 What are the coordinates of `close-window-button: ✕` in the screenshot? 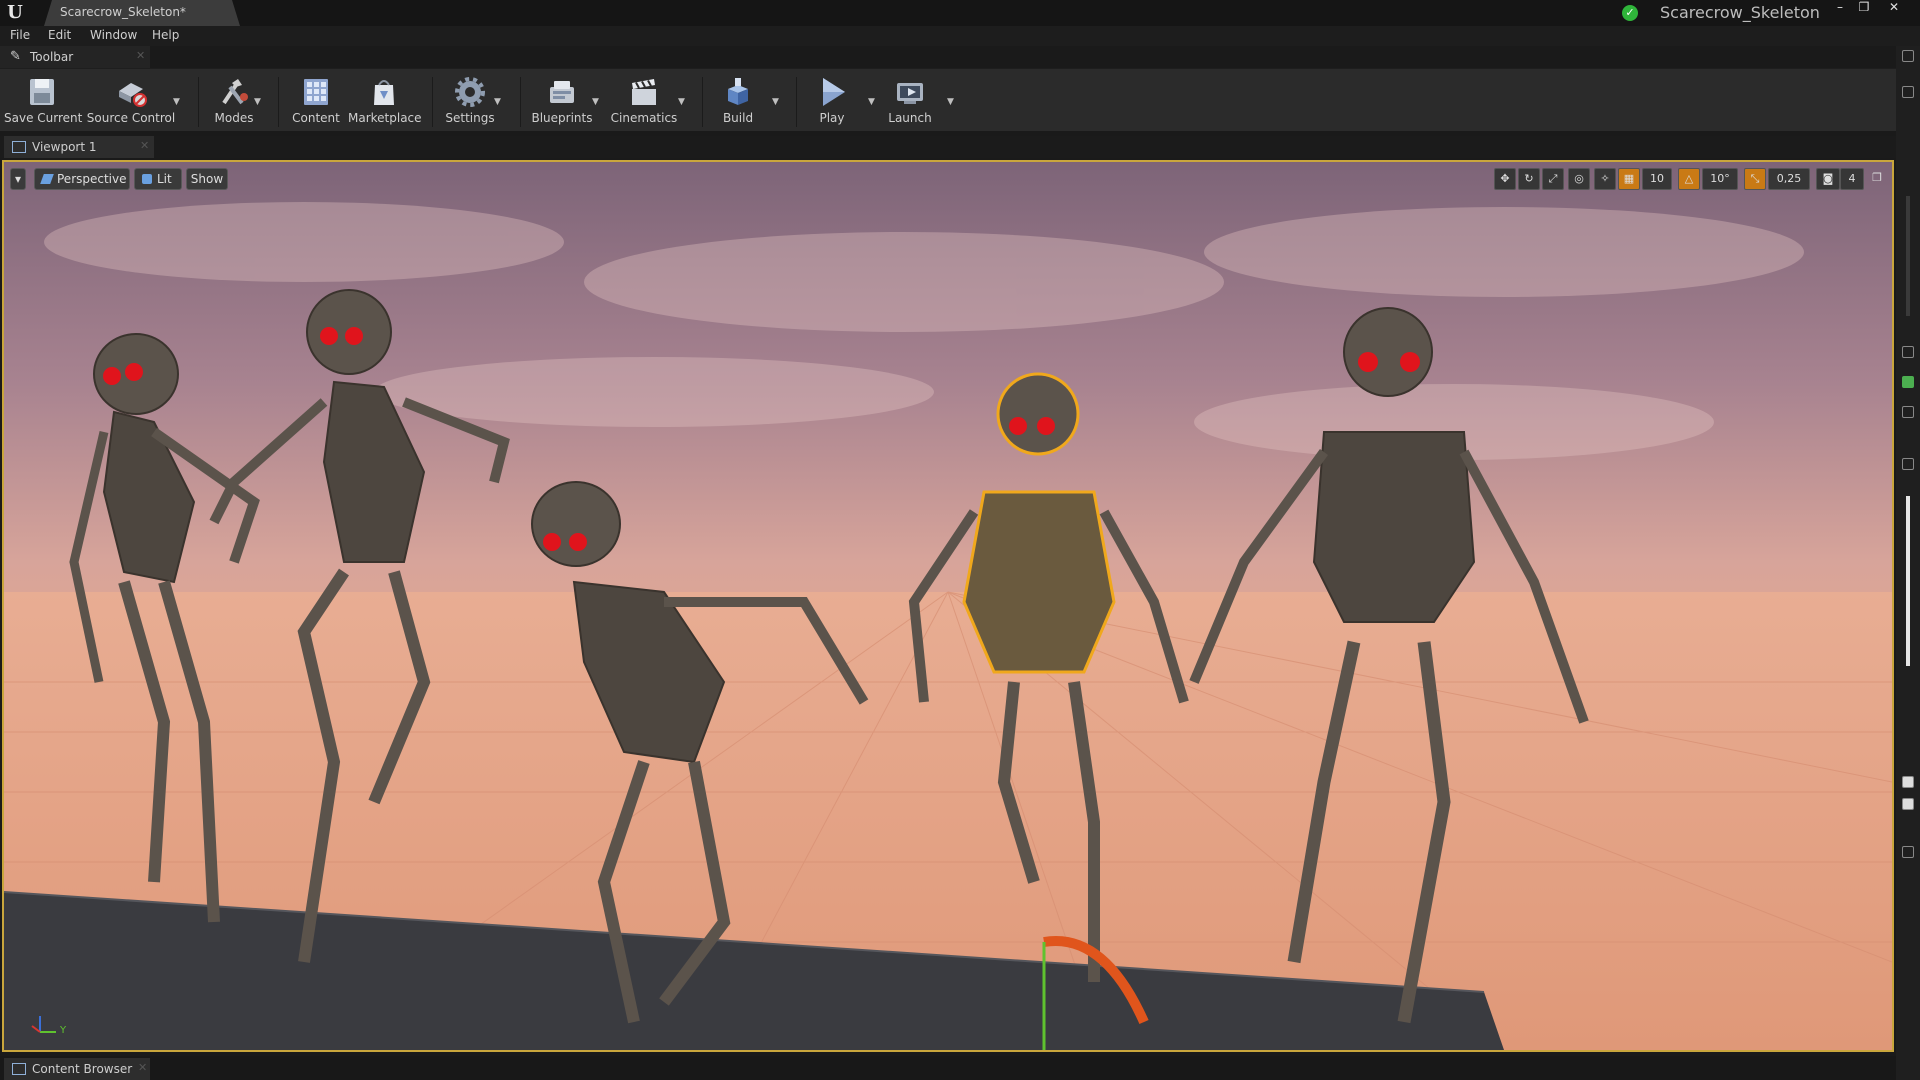 It's located at (1894, 8).